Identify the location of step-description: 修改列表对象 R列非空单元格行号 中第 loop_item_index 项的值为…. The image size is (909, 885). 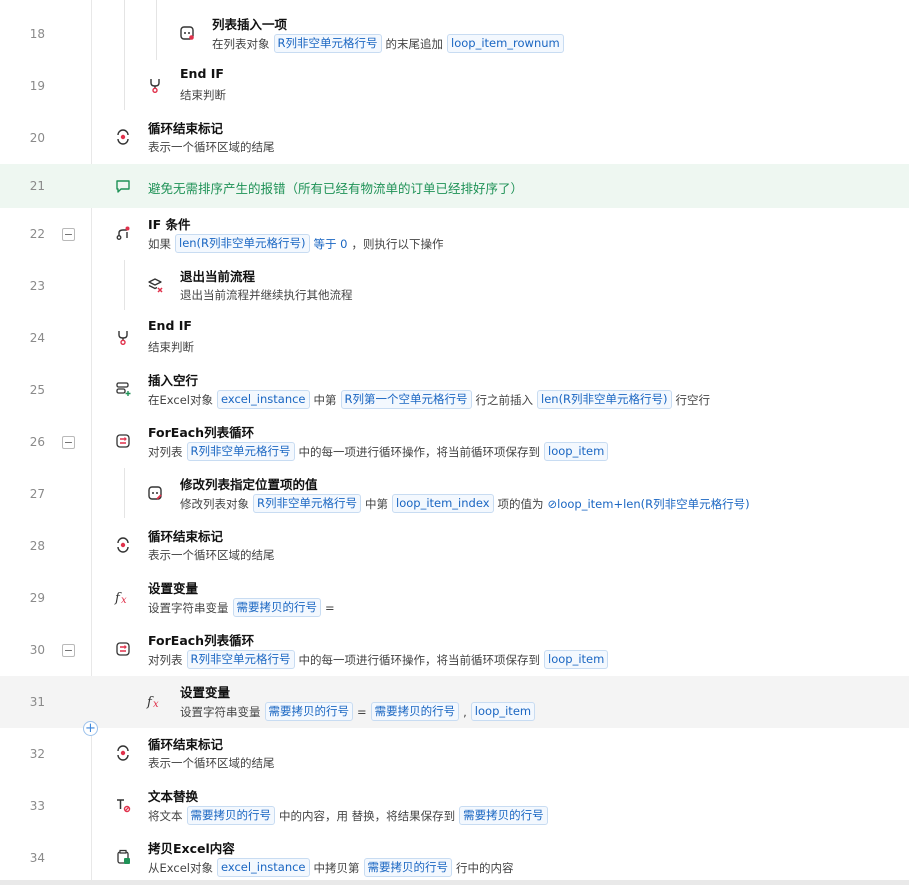
(467, 503).